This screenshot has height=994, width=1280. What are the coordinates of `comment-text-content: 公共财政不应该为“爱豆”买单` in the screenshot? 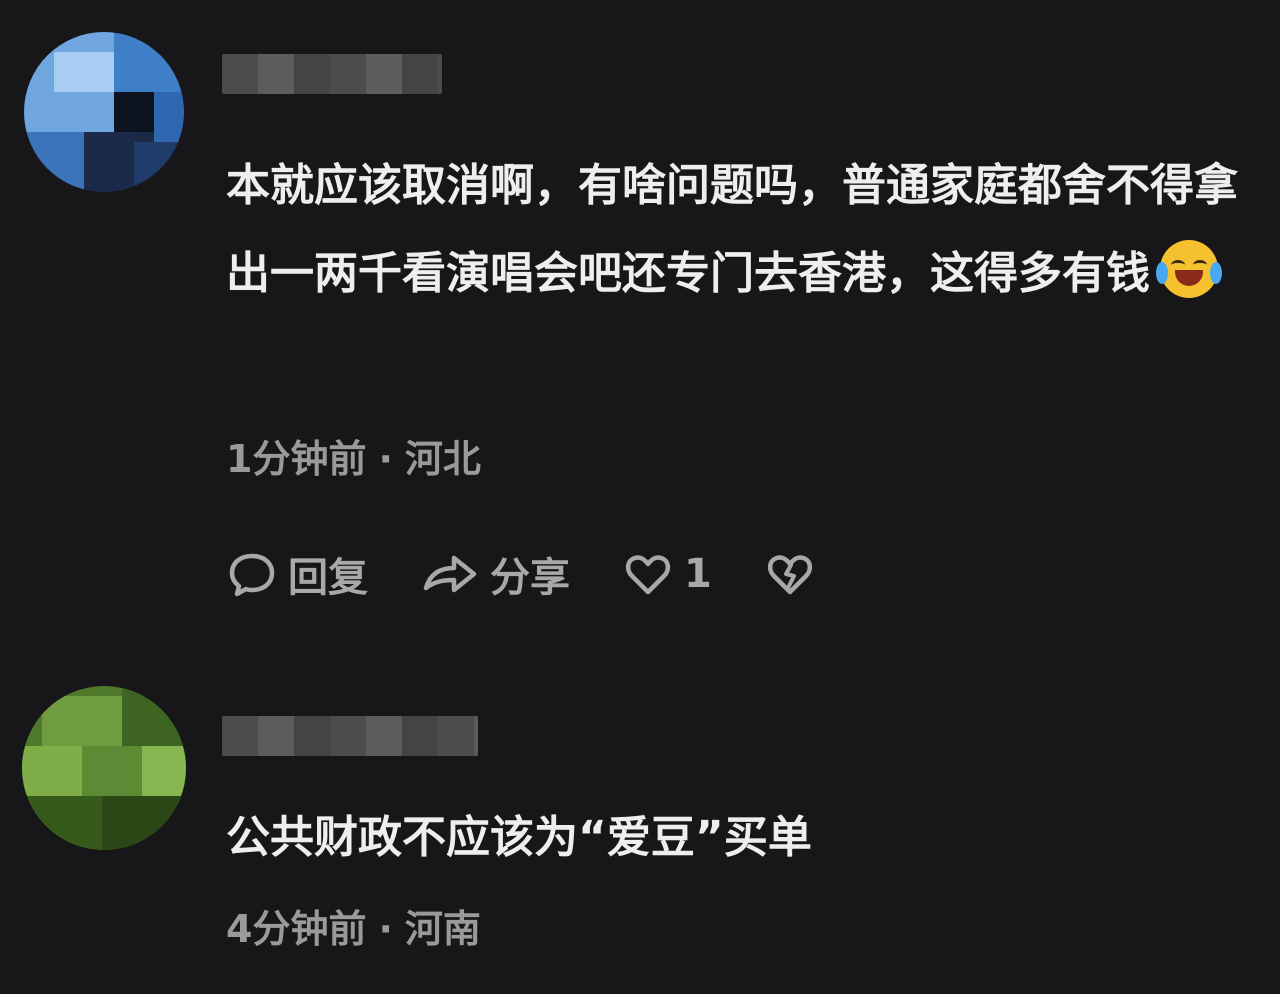 It's located at (519, 837).